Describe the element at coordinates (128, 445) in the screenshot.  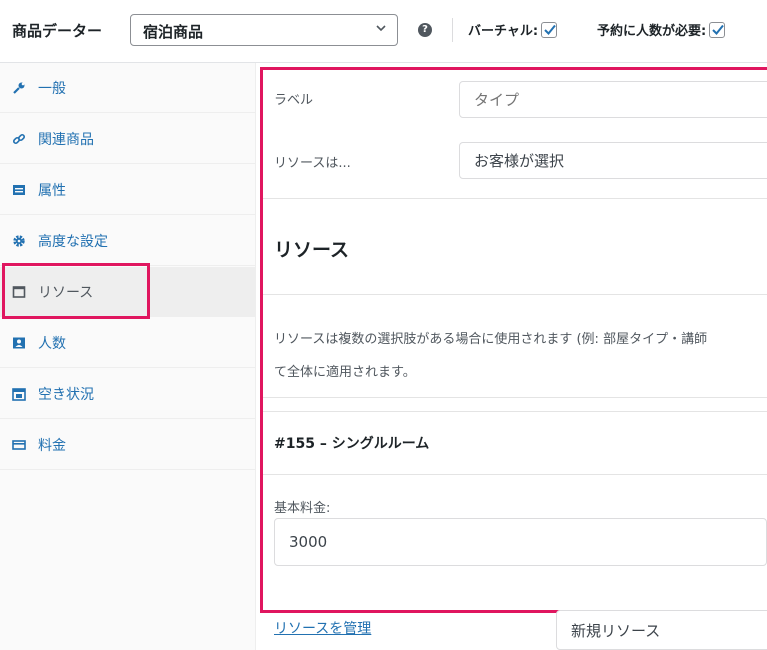
I see `tab-costs: 料金` at that location.